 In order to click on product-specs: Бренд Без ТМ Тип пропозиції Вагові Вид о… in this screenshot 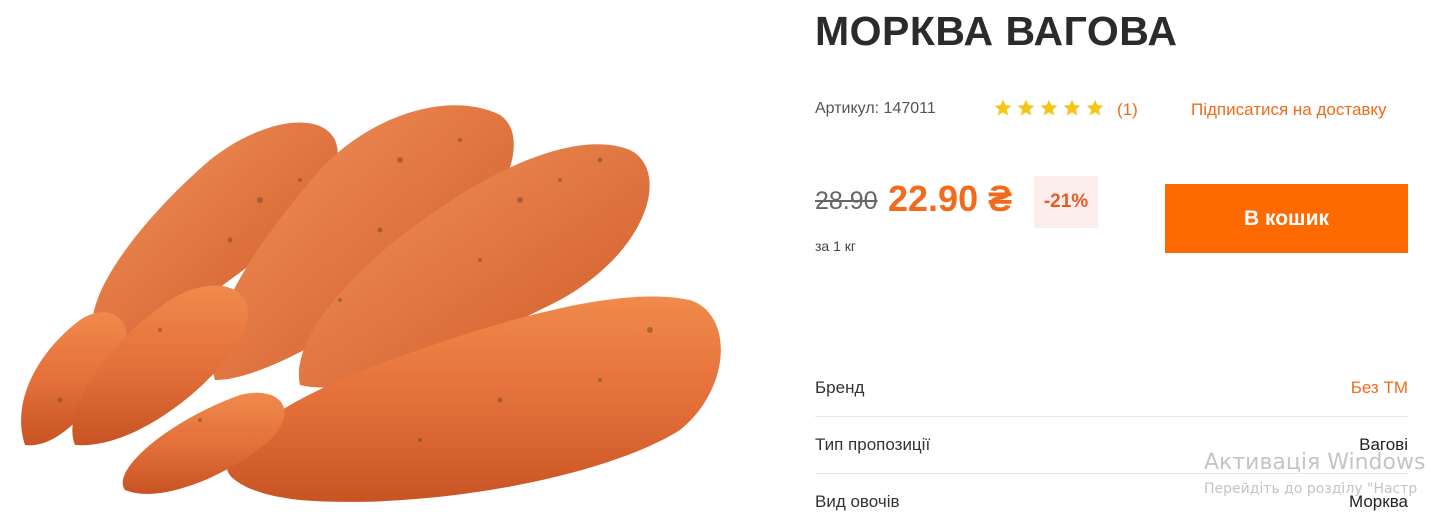, I will do `click(1111, 445)`.